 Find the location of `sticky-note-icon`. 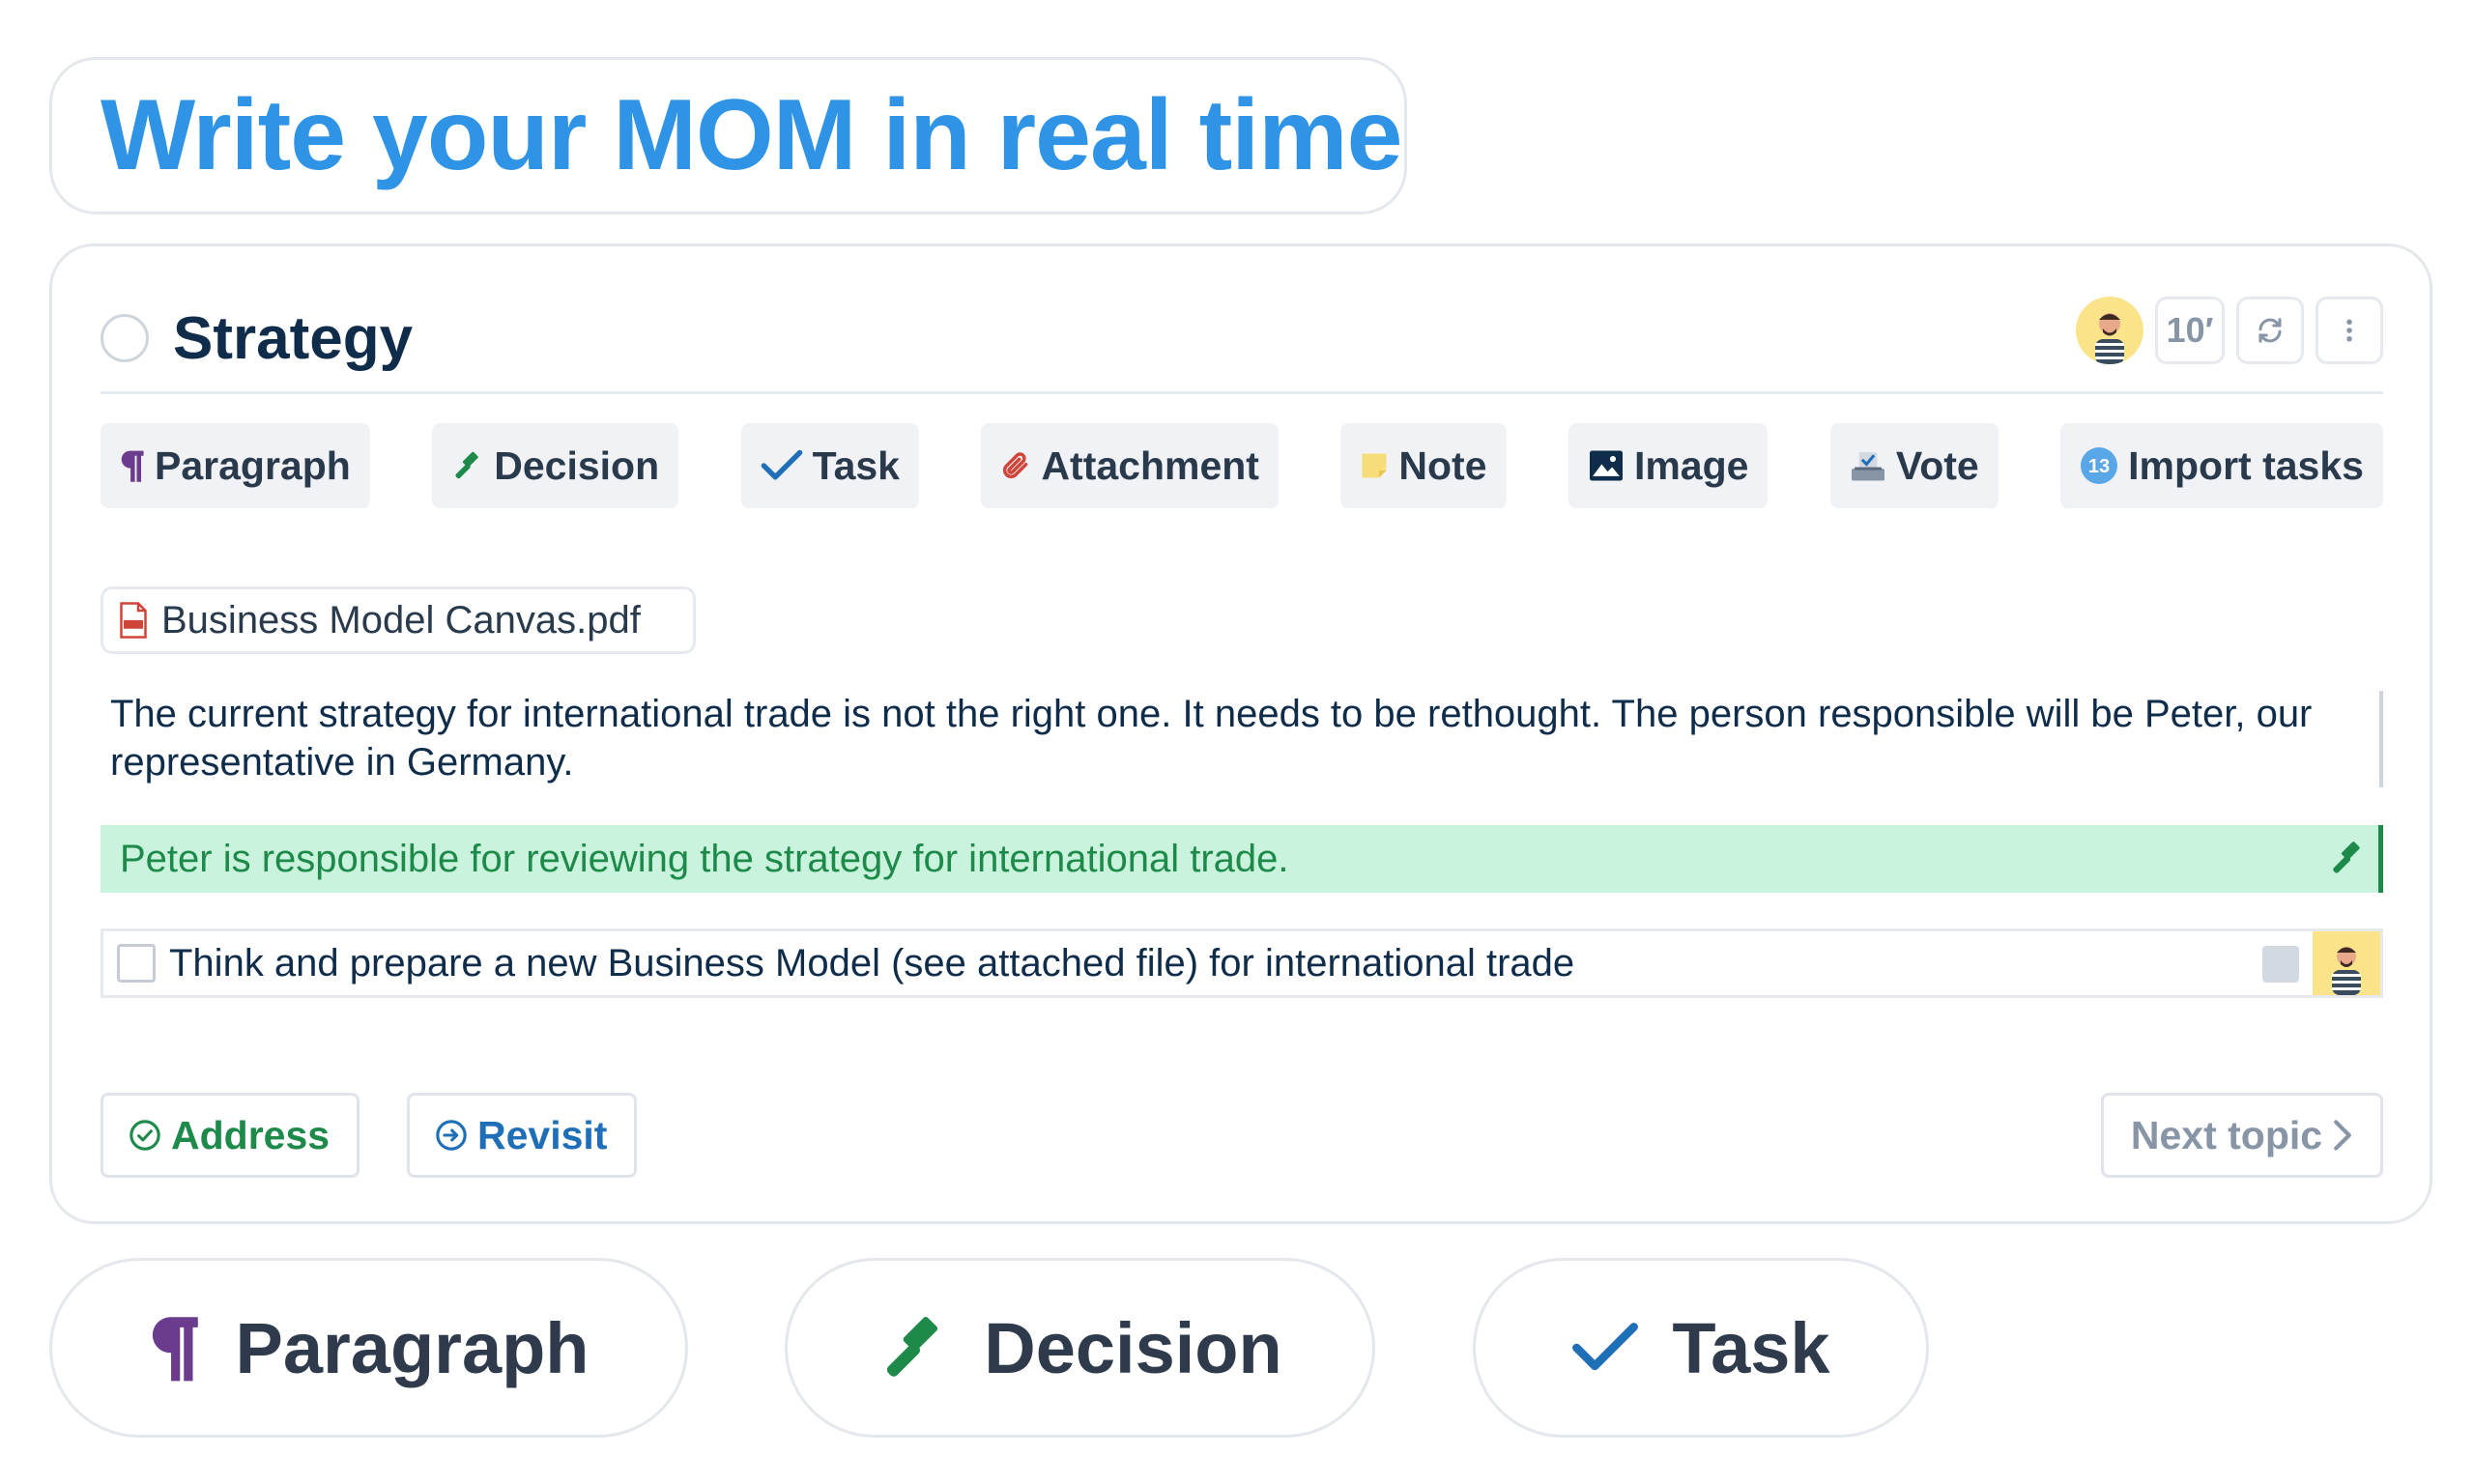

sticky-note-icon is located at coordinates (1374, 466).